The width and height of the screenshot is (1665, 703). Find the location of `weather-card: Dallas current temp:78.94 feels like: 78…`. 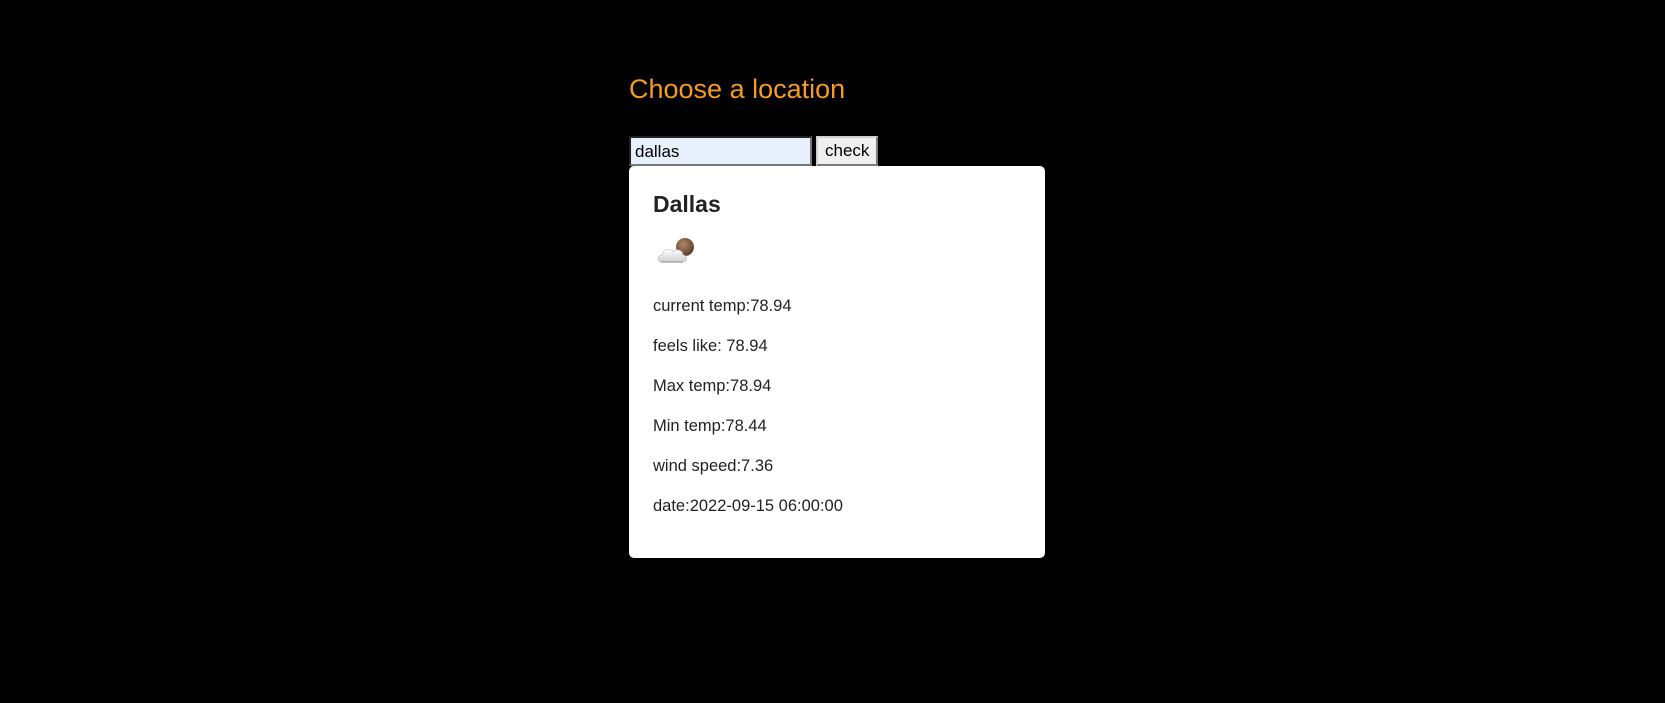

weather-card: Dallas current temp:78.94 feels like: 78… is located at coordinates (837, 362).